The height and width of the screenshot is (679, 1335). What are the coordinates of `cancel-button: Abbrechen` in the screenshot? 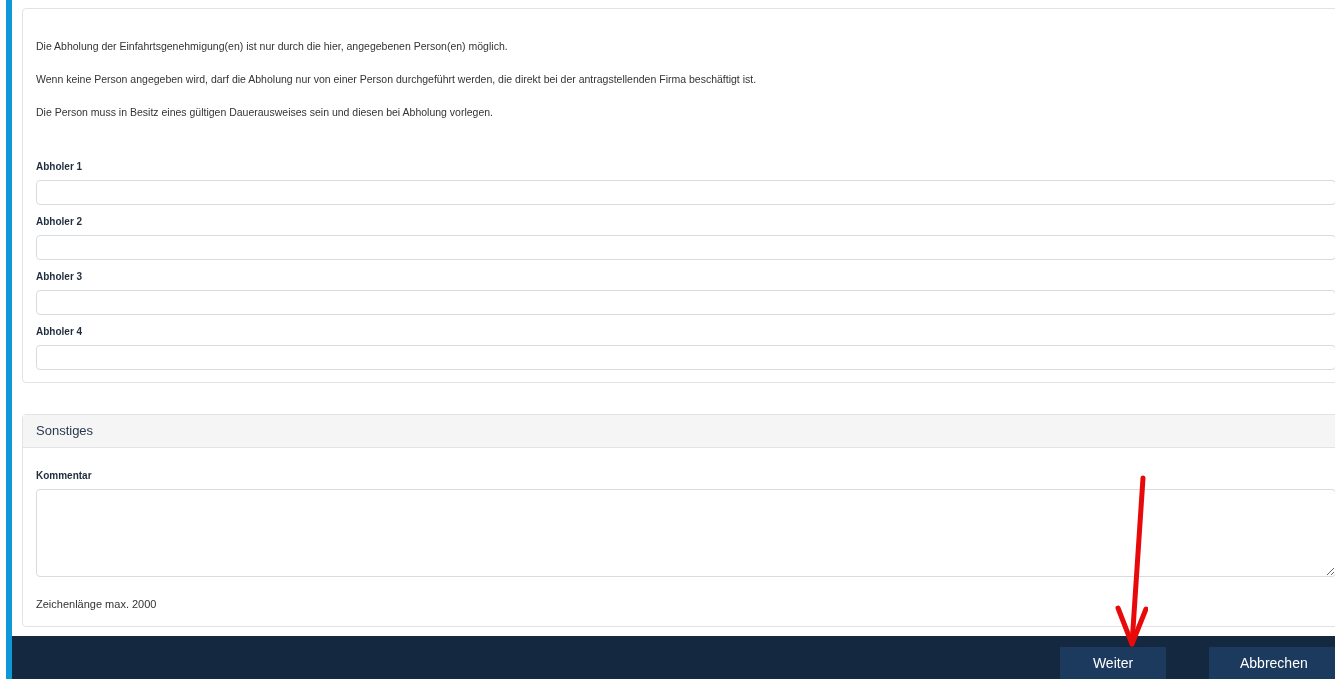 It's located at (1272, 663).